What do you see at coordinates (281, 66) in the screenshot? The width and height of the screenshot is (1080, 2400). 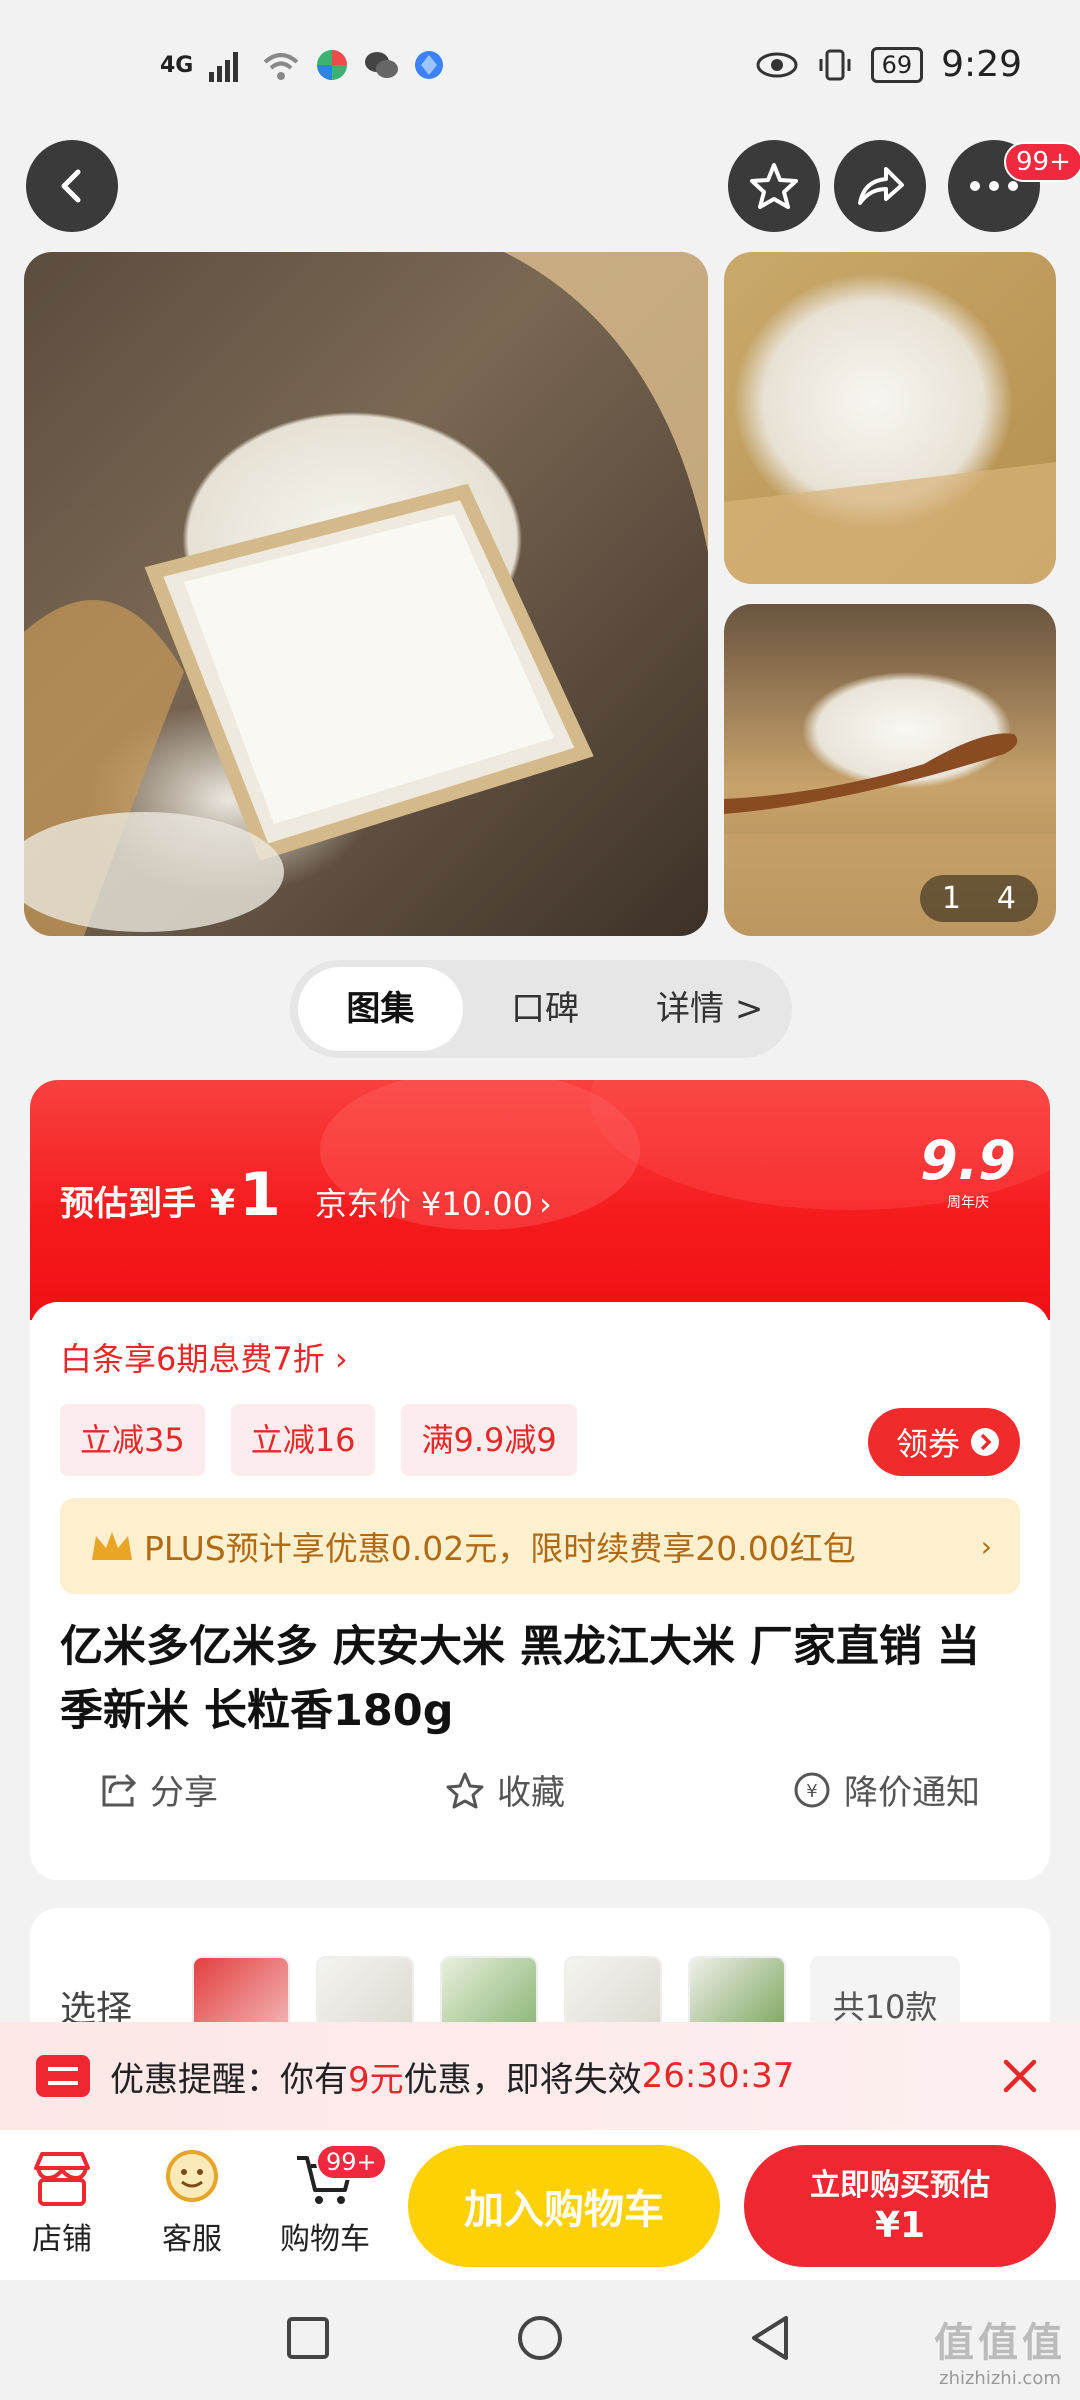 I see `wifi-icon` at bounding box center [281, 66].